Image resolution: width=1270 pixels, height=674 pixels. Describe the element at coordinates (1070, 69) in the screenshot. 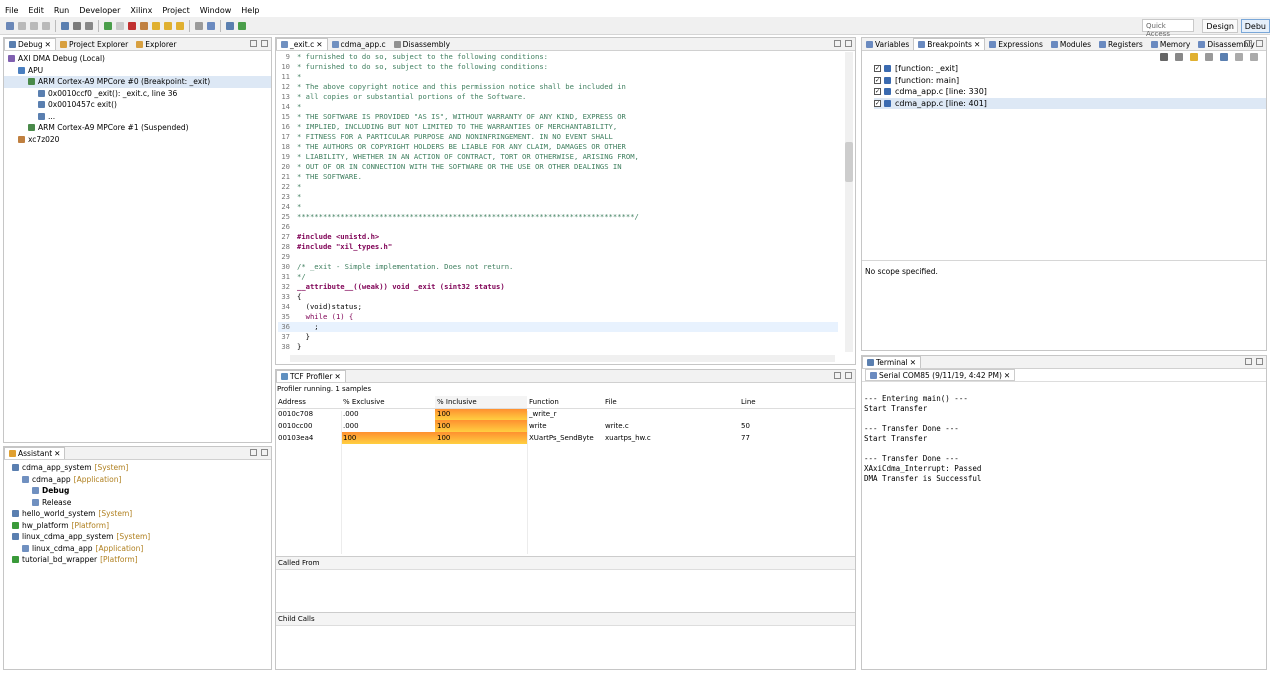

I see `breakpoint-item: ✓ [function: _exit]` at that location.